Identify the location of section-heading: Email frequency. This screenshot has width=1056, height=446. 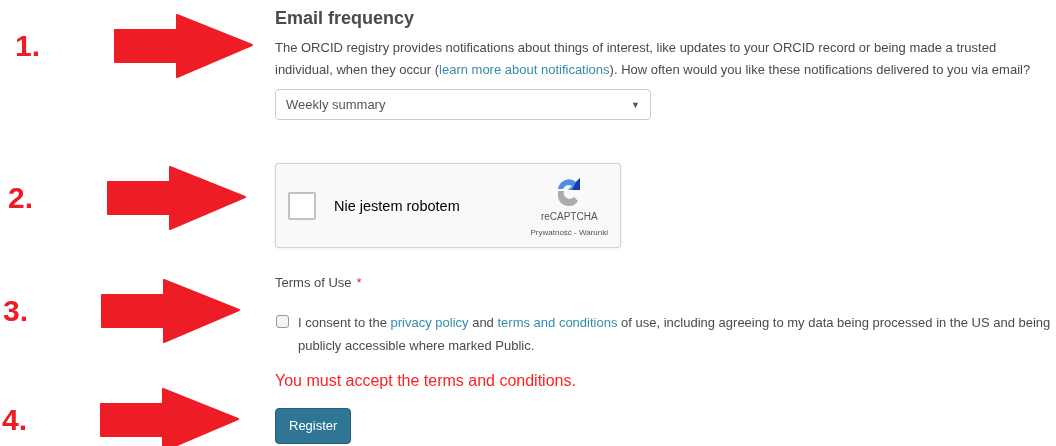
(345, 18).